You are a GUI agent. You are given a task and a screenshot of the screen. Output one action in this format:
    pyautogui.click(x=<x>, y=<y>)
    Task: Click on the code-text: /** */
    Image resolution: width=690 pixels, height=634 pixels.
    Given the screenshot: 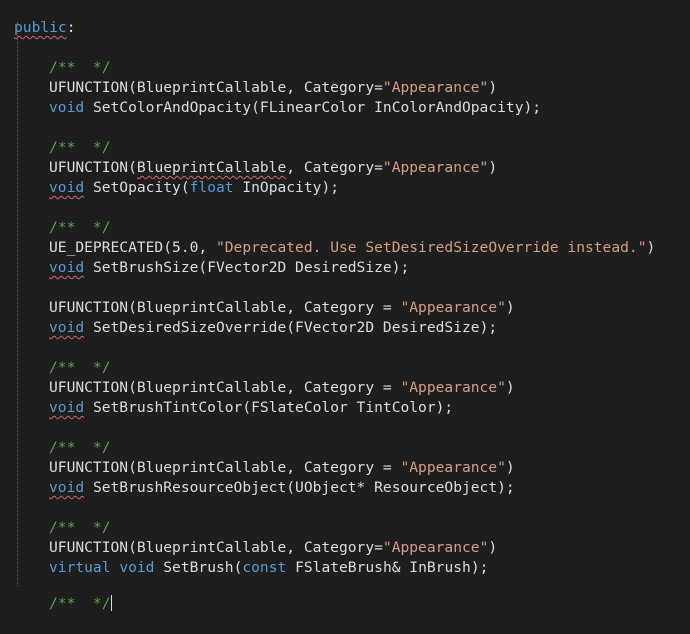 What is the action you would take?
    pyautogui.click(x=80, y=604)
    